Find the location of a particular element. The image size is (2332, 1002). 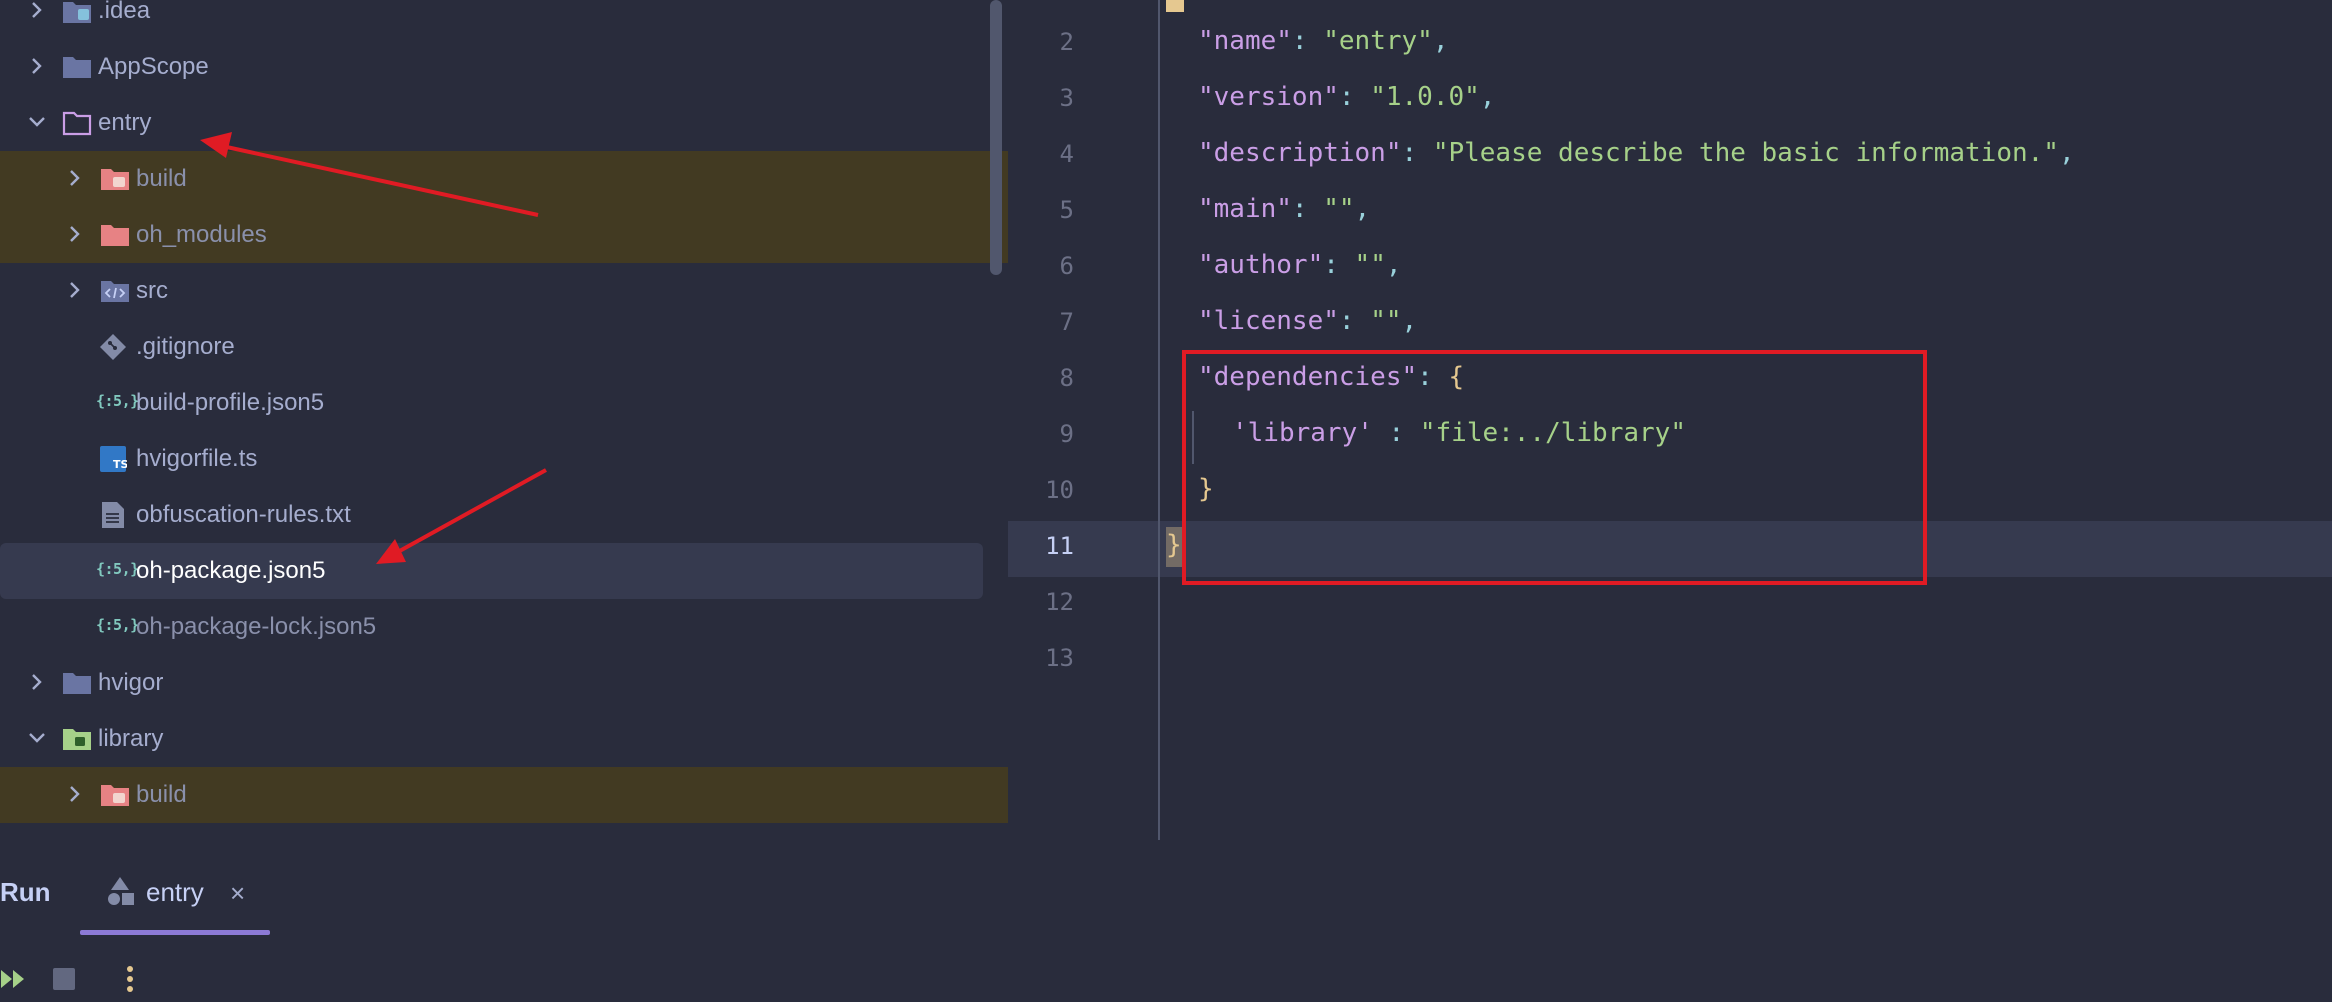

line-number: 3 is located at coordinates (1066, 98).